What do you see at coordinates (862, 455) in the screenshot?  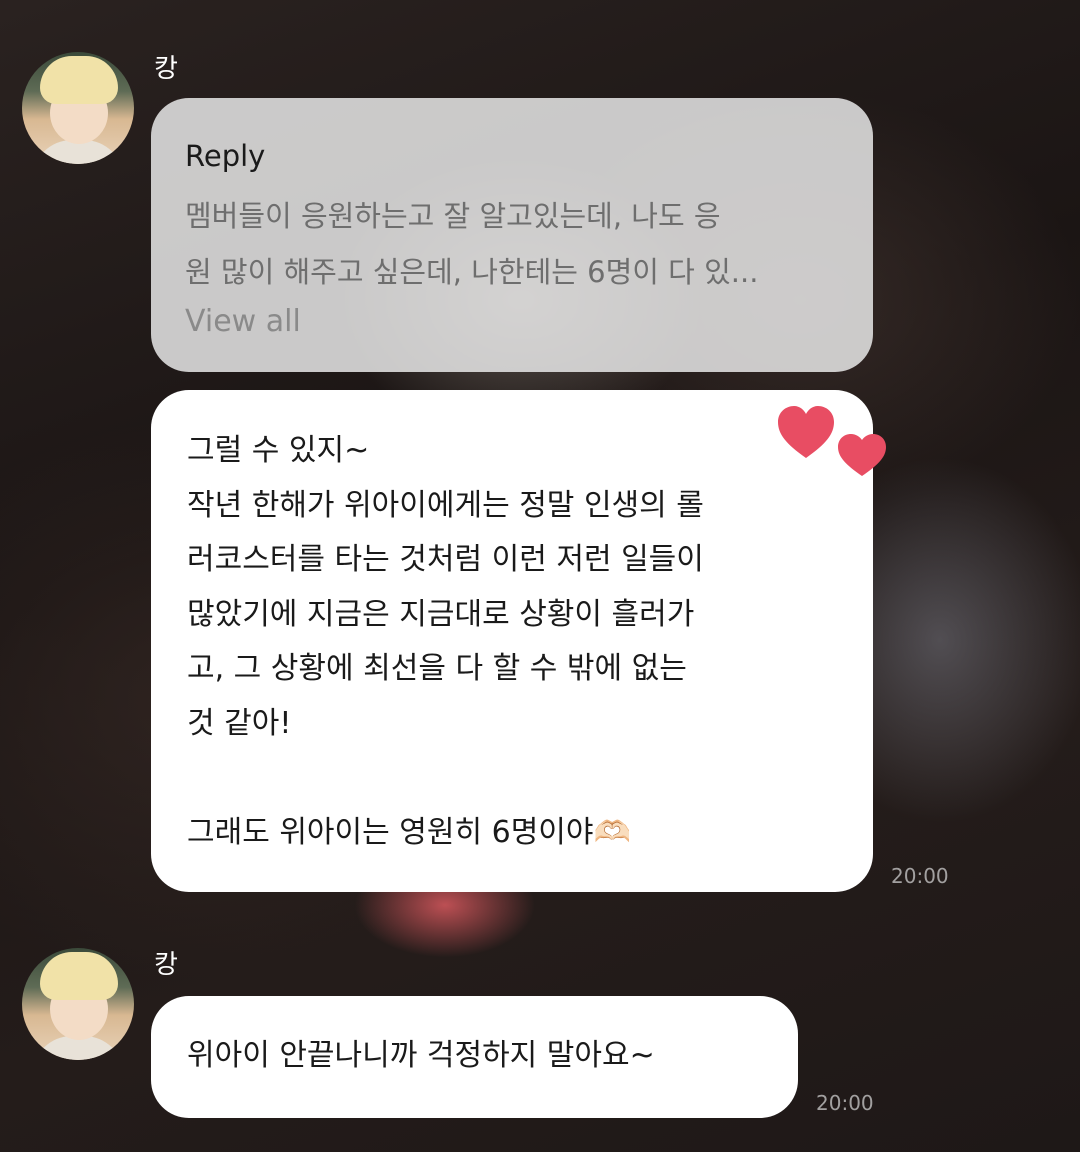 I see `heart-small-icon` at bounding box center [862, 455].